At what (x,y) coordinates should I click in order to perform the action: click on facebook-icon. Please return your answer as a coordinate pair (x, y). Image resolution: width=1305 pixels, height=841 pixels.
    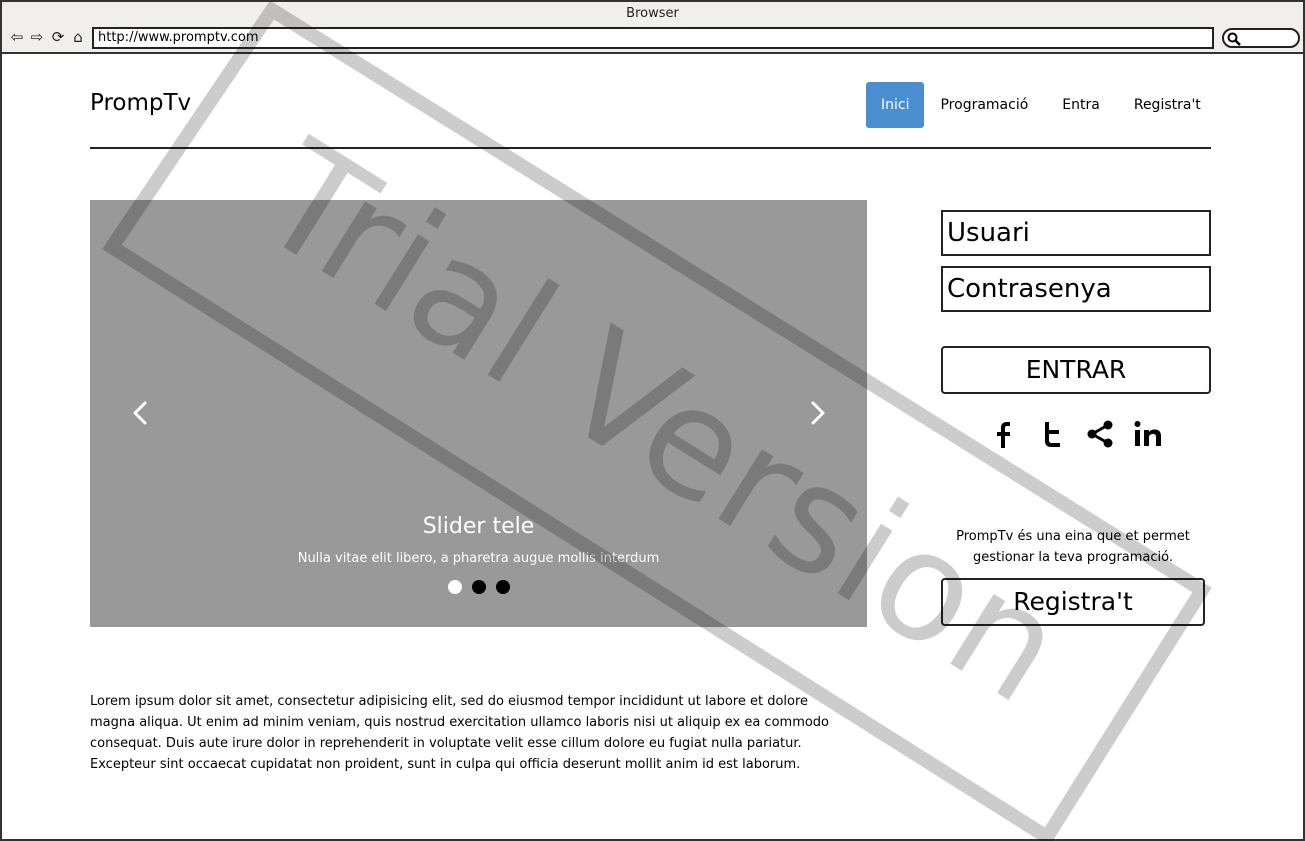
    Looking at the image, I should click on (1004, 434).